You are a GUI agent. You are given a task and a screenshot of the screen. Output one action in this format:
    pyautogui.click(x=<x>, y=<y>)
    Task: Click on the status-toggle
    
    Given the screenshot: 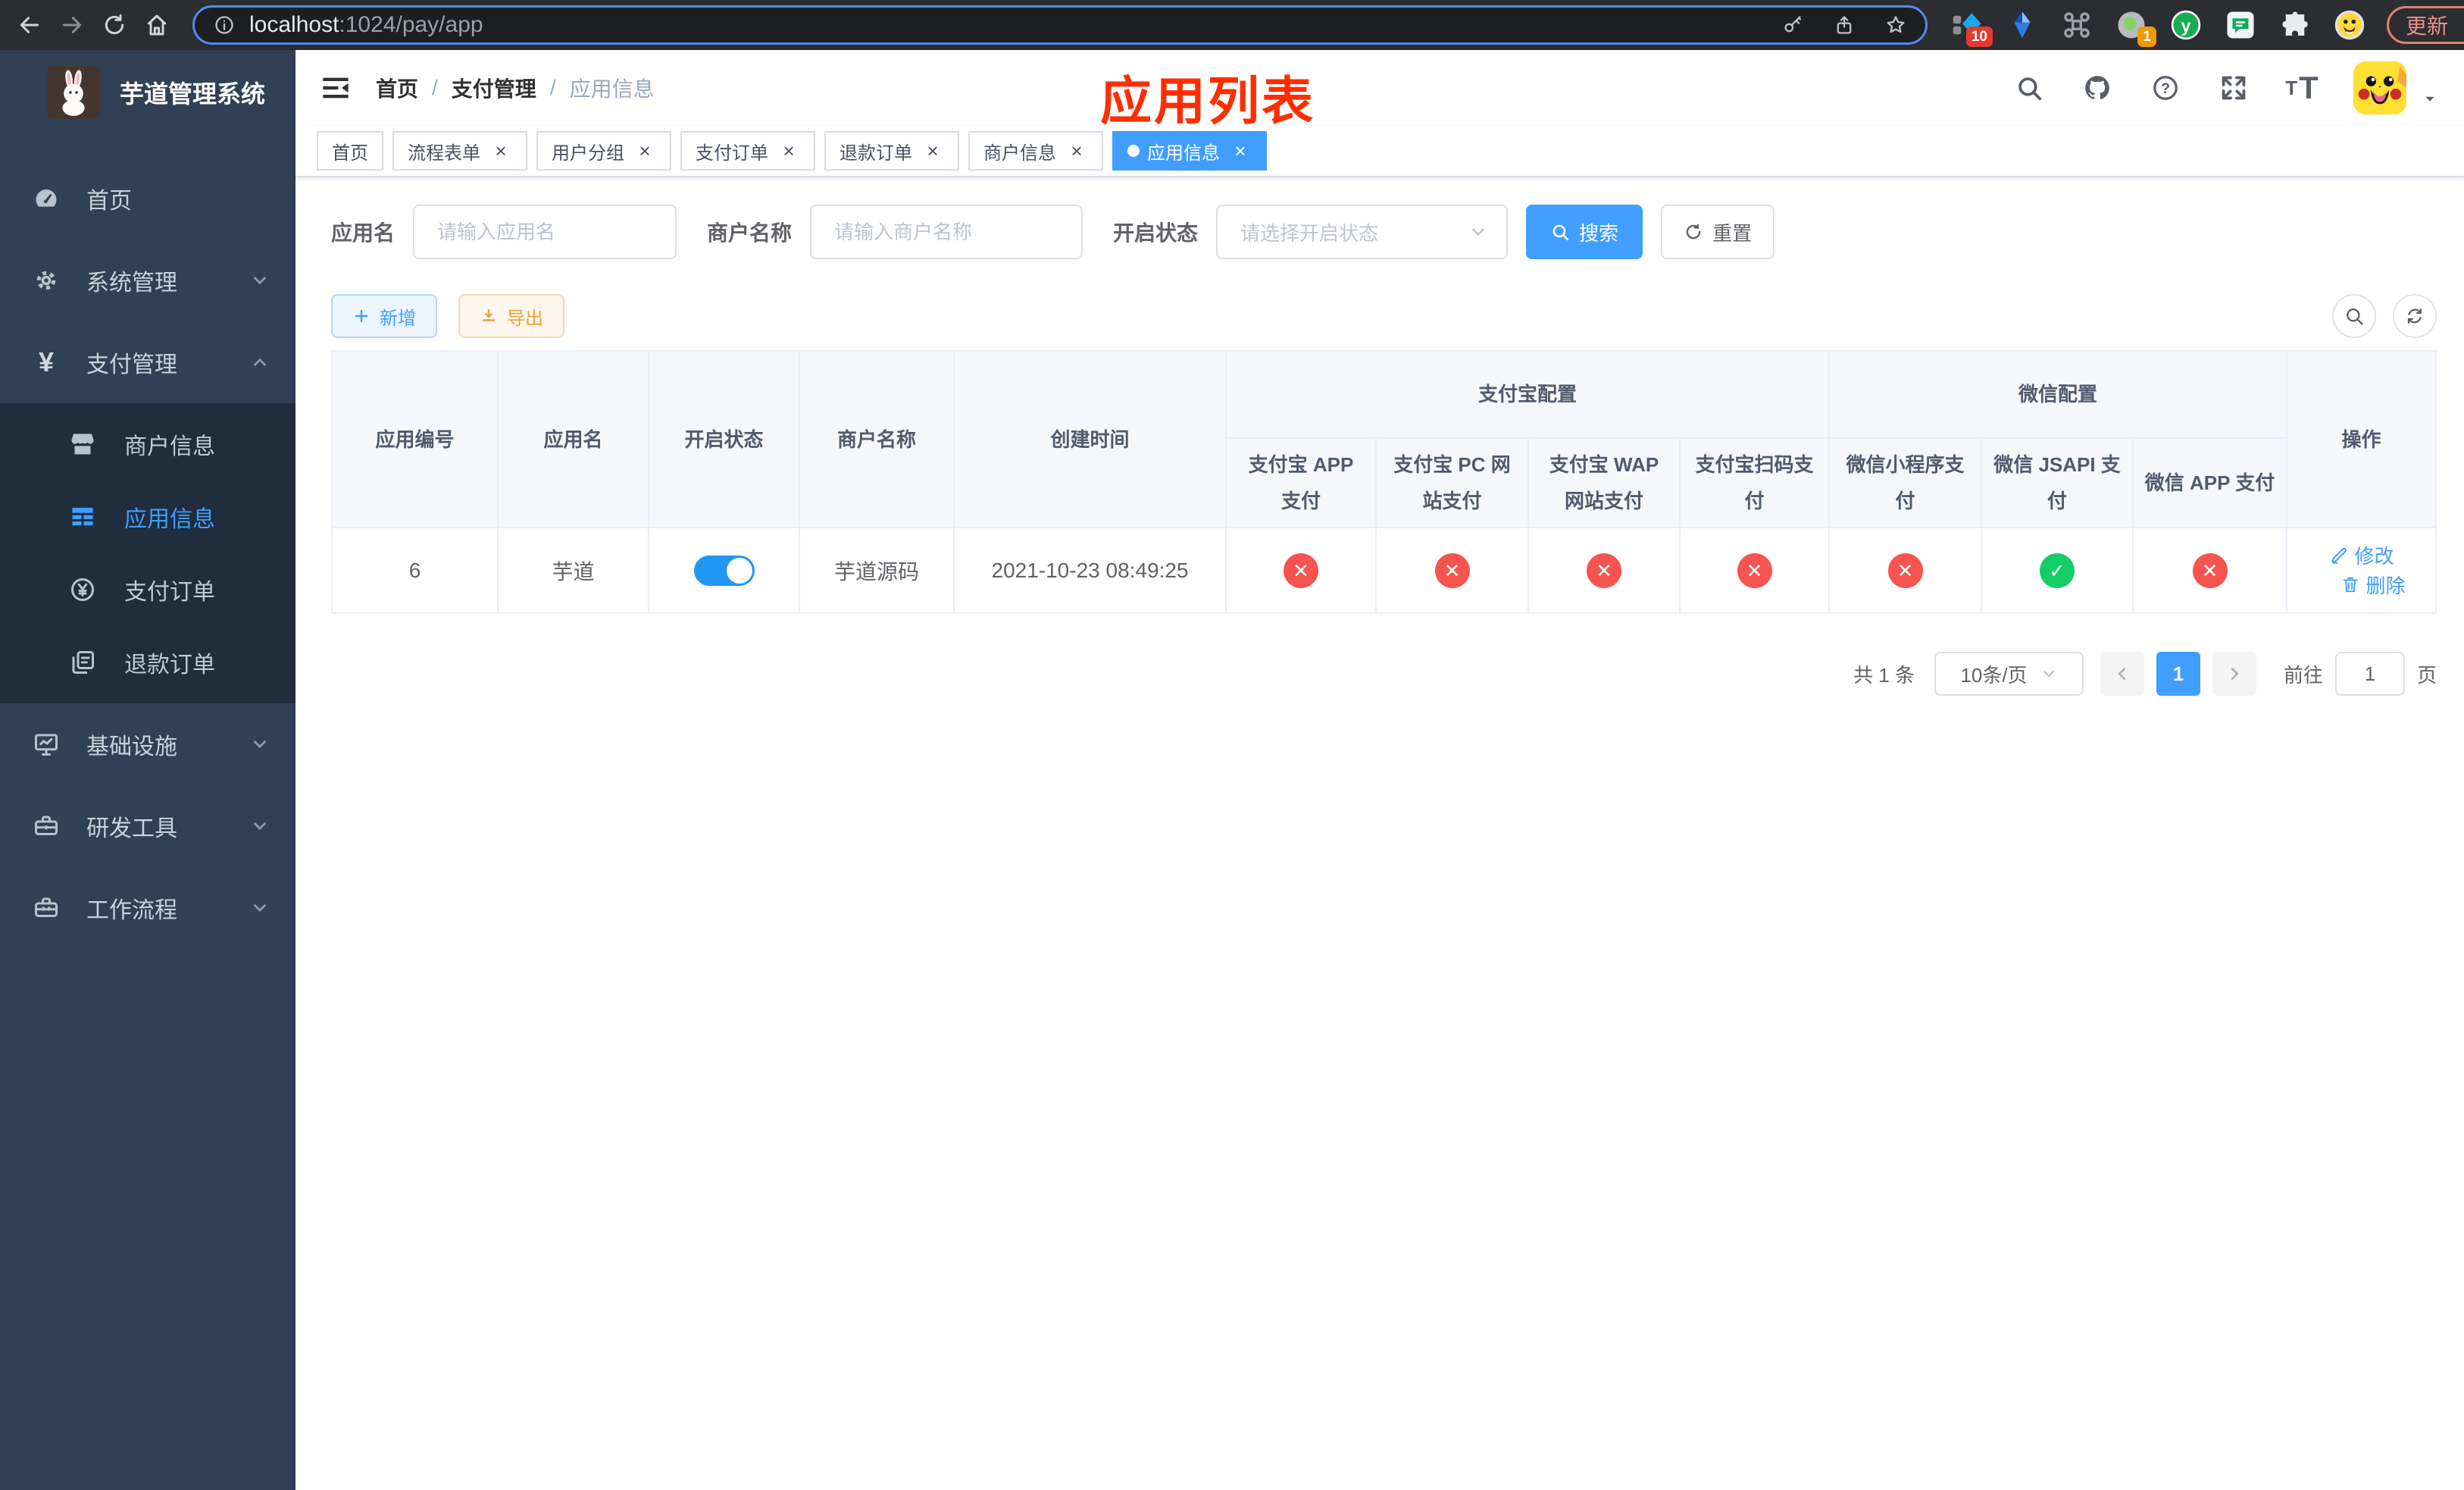 What is the action you would take?
    pyautogui.click(x=724, y=571)
    